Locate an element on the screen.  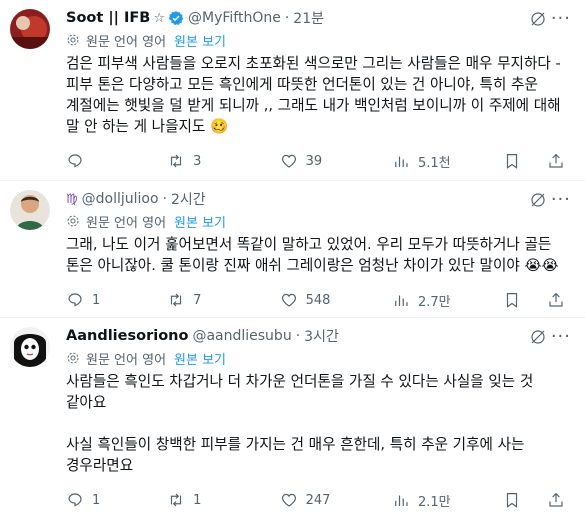
timestamp: 3시간 is located at coordinates (321, 336).